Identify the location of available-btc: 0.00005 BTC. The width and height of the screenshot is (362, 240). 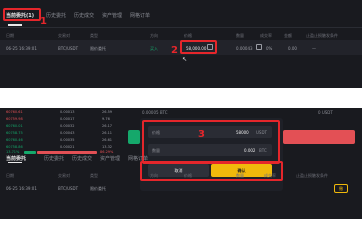
(155, 112).